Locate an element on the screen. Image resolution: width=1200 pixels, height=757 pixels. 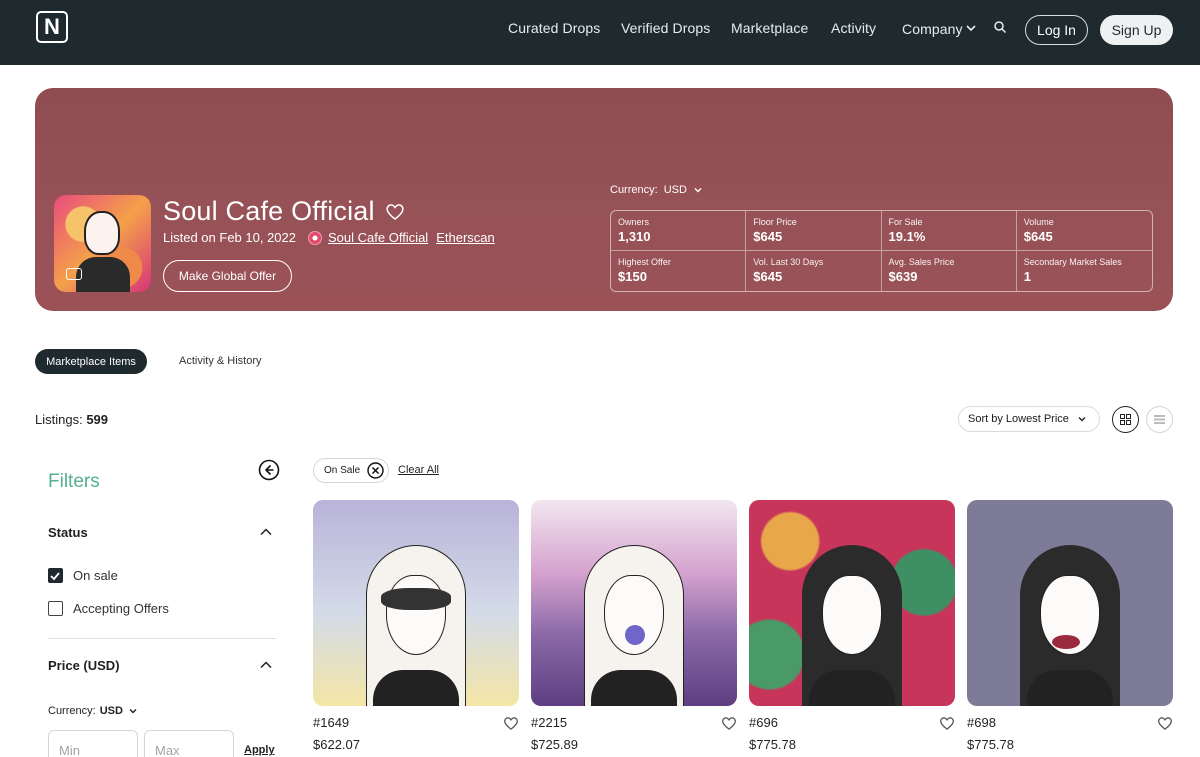
stat-highest-offer: Highest Offer $150 is located at coordinates (679, 271).